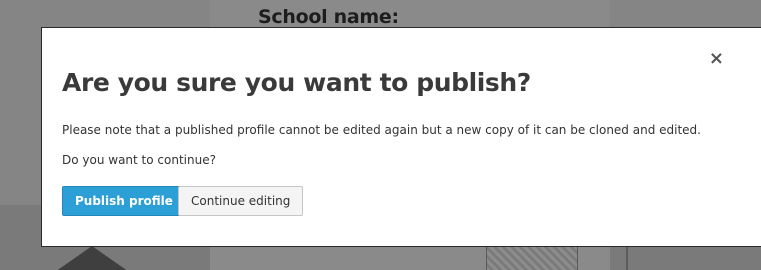 The height and width of the screenshot is (270, 761). Describe the element at coordinates (716, 59) in the screenshot. I see `close-icon: ×` at that location.